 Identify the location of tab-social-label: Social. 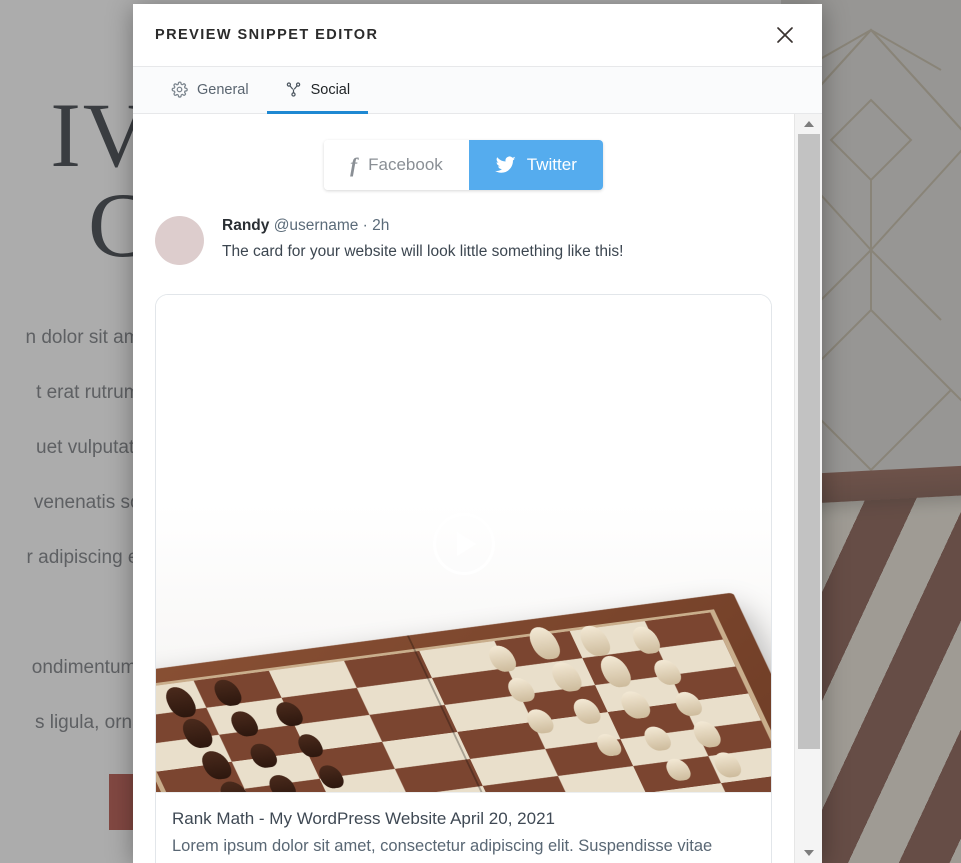
(330, 89).